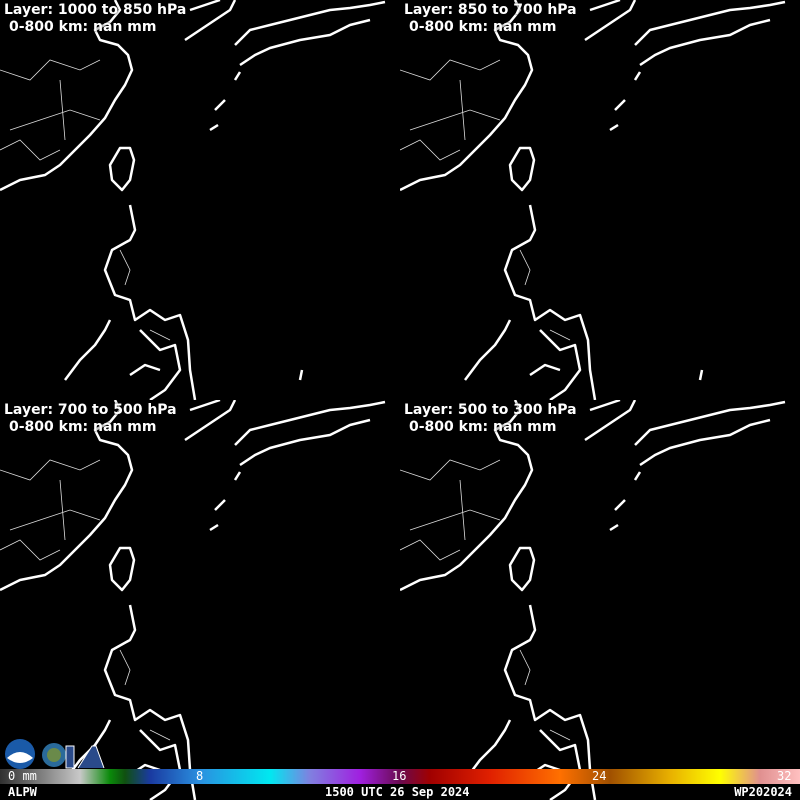 Image resolution: width=800 pixels, height=800 pixels. Describe the element at coordinates (22, 776) in the screenshot. I see `colorbar-tick: 0 mm` at that location.